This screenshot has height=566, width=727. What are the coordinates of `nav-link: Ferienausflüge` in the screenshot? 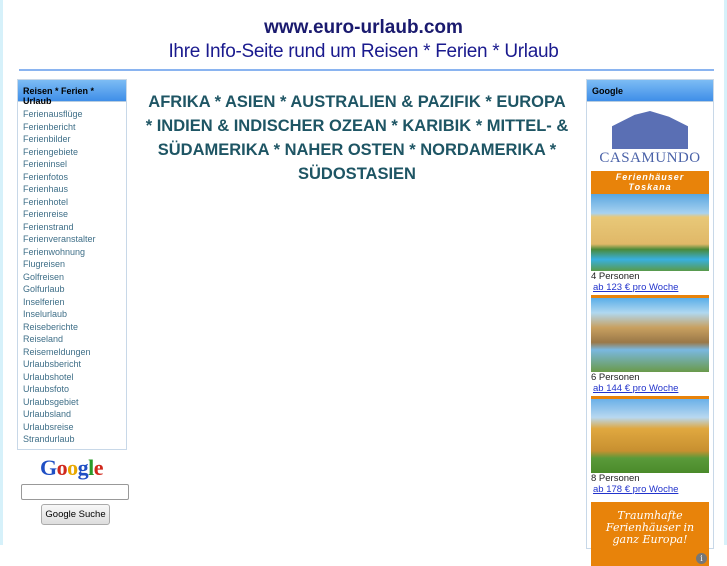 It's located at (74, 114).